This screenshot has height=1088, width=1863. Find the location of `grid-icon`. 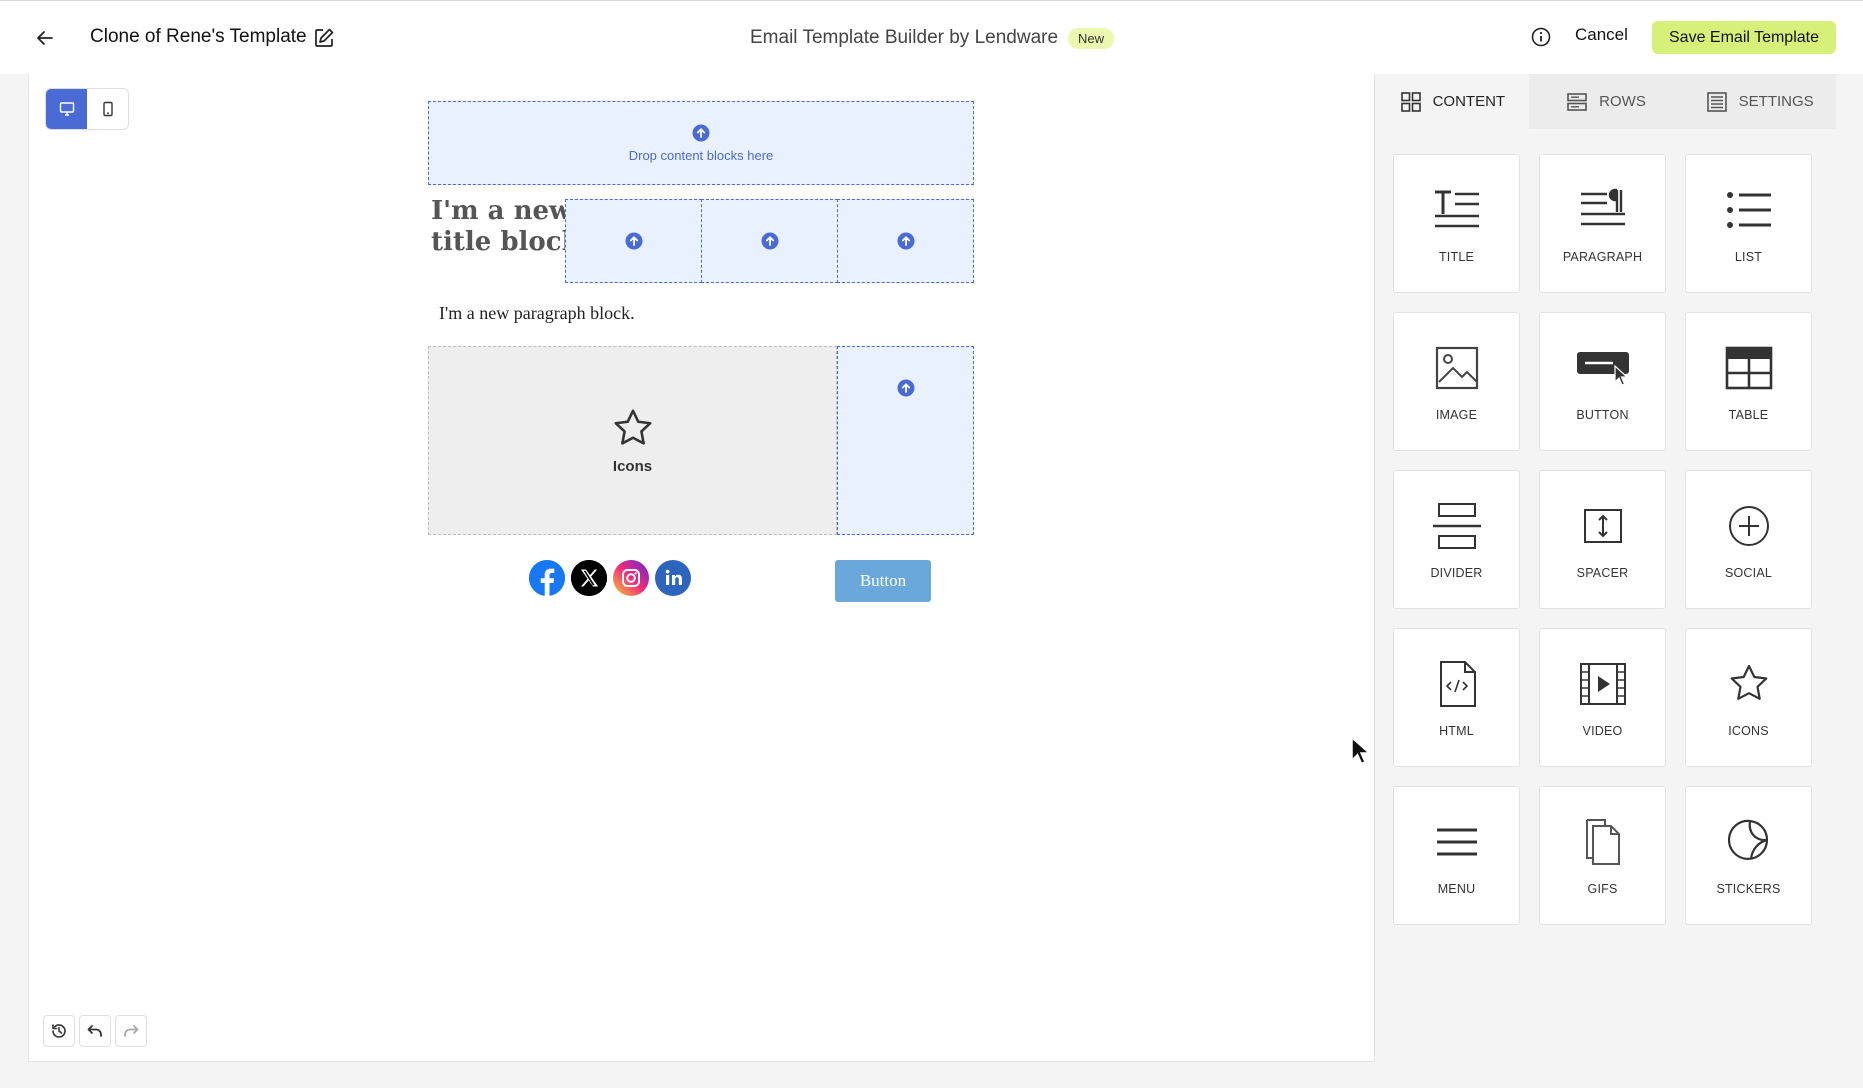

grid-icon is located at coordinates (1410, 101).